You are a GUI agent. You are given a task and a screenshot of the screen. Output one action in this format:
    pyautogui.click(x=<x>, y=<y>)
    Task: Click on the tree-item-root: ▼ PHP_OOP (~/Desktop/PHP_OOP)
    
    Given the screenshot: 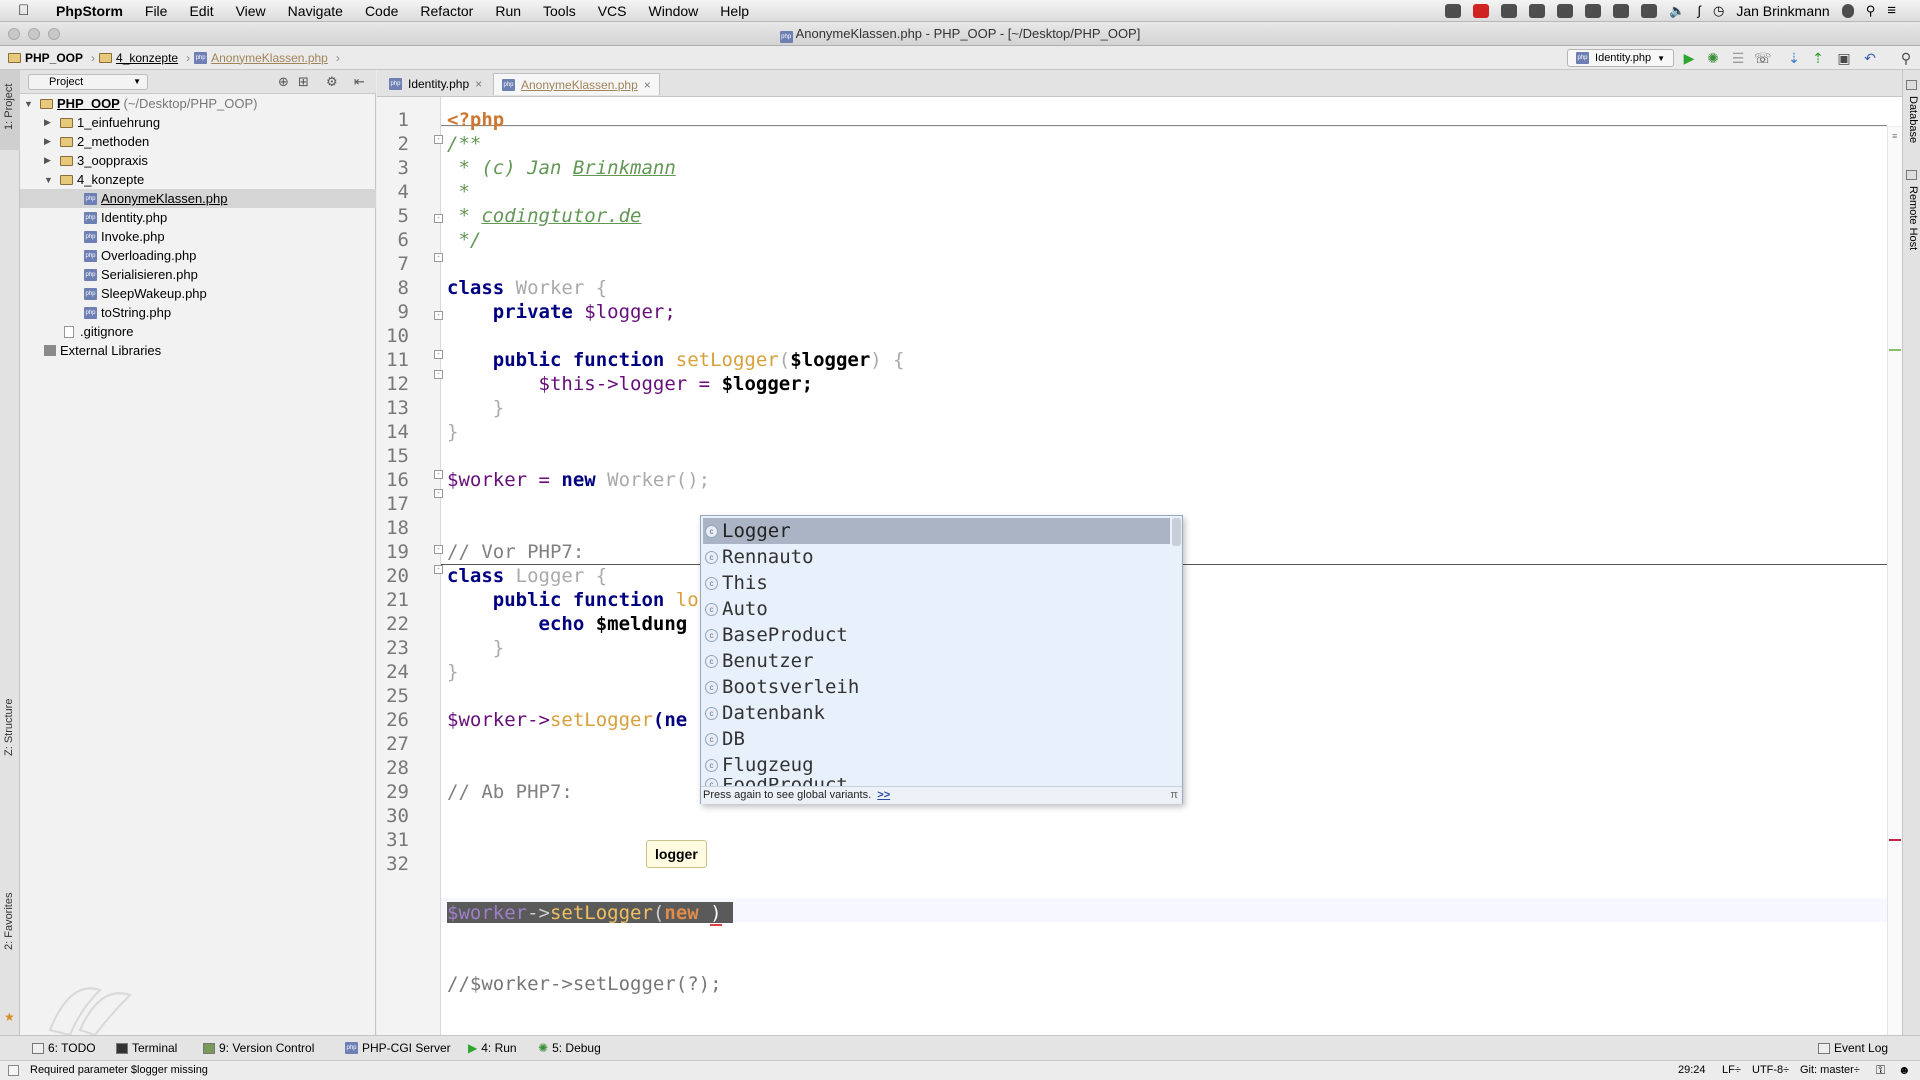 What is the action you would take?
    pyautogui.click(x=198, y=103)
    